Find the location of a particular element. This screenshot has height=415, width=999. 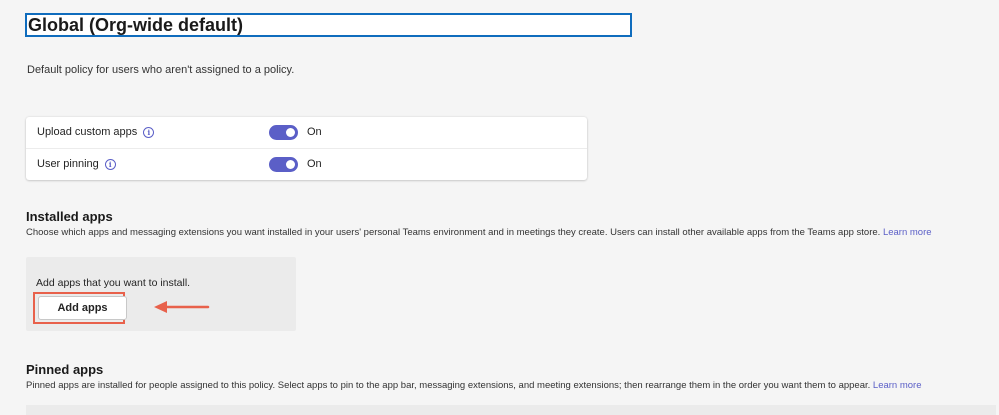

settings-card: Upload custom apps i On User pinning i On is located at coordinates (306, 148).